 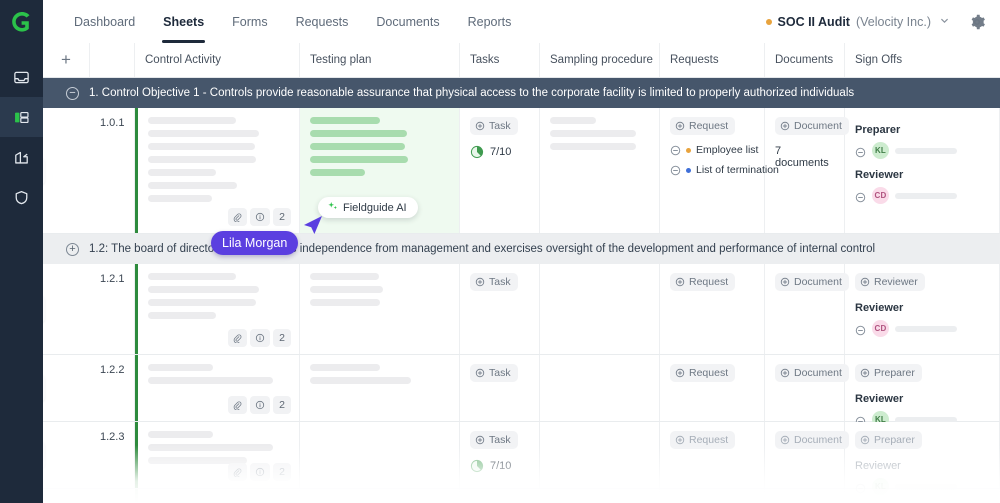 I want to click on column-header-testing-plan: Testing plan, so click(x=380, y=60).